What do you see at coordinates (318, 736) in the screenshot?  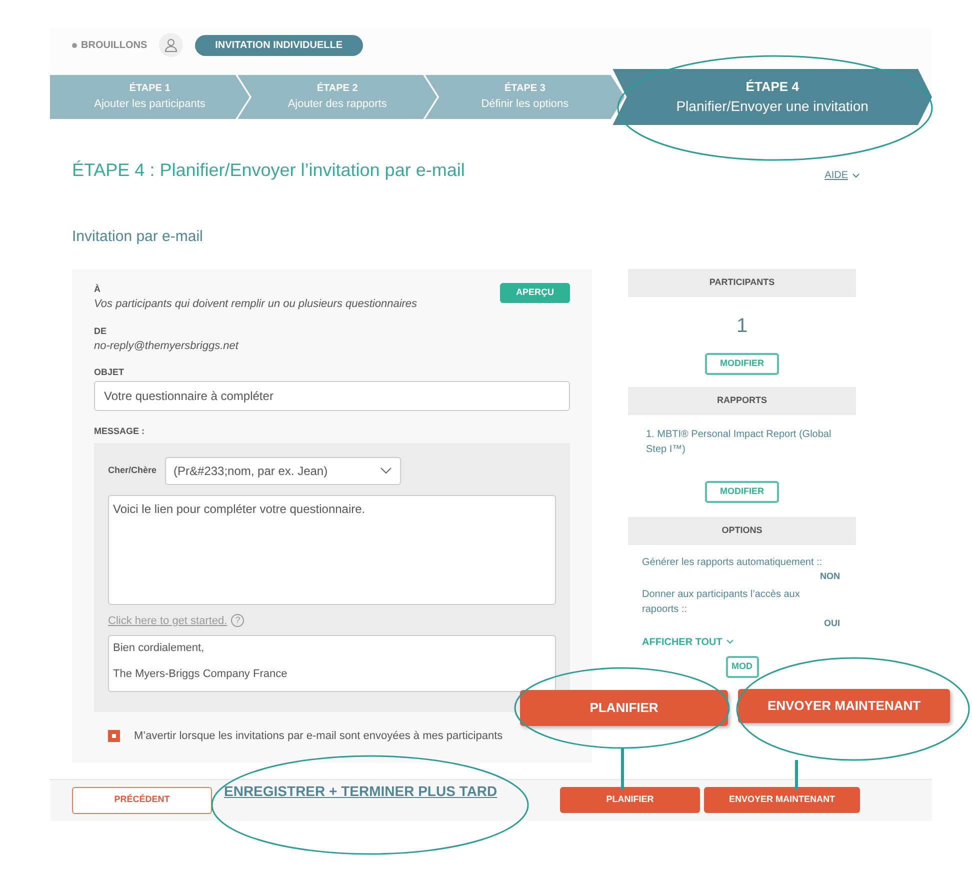 I see `notify-label: M’avertir lorsque les invitations par e-mail sont envoyées à mes participants` at bounding box center [318, 736].